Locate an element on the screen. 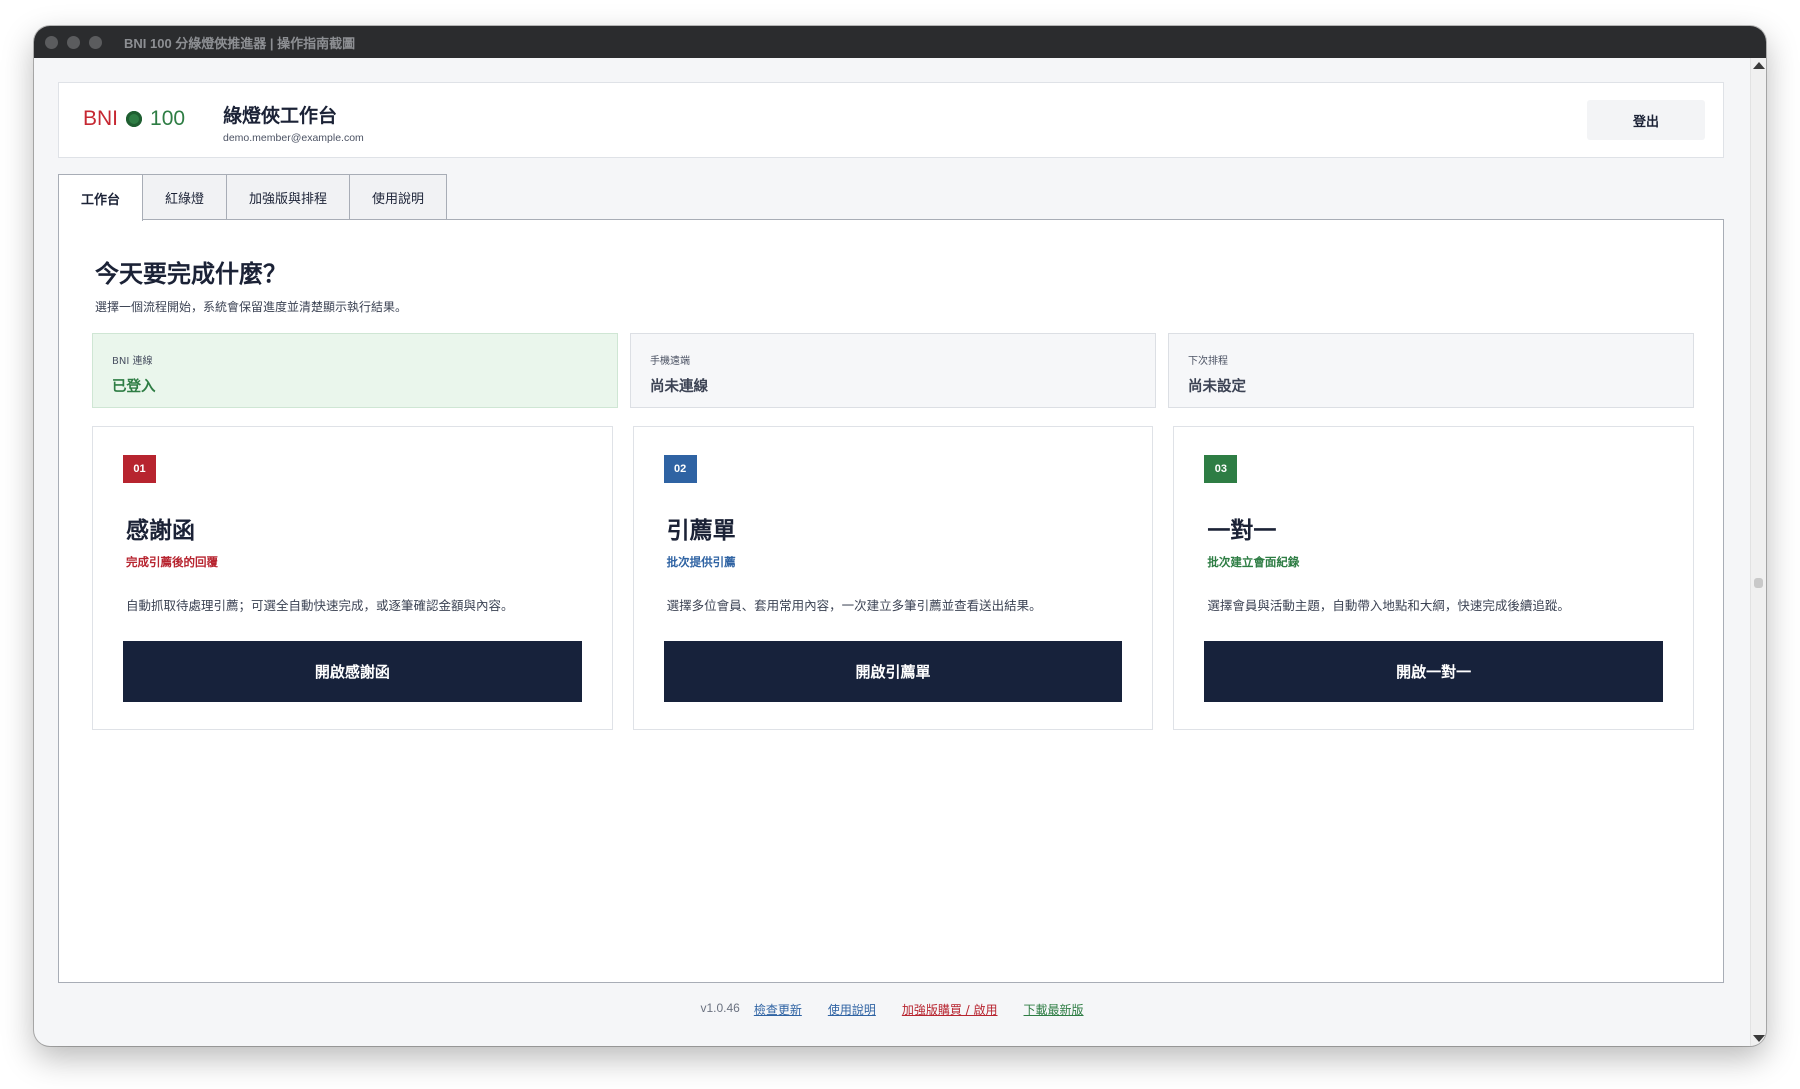  purchase-activate-link: 加強版購買 / 啟用 is located at coordinates (950, 1009).